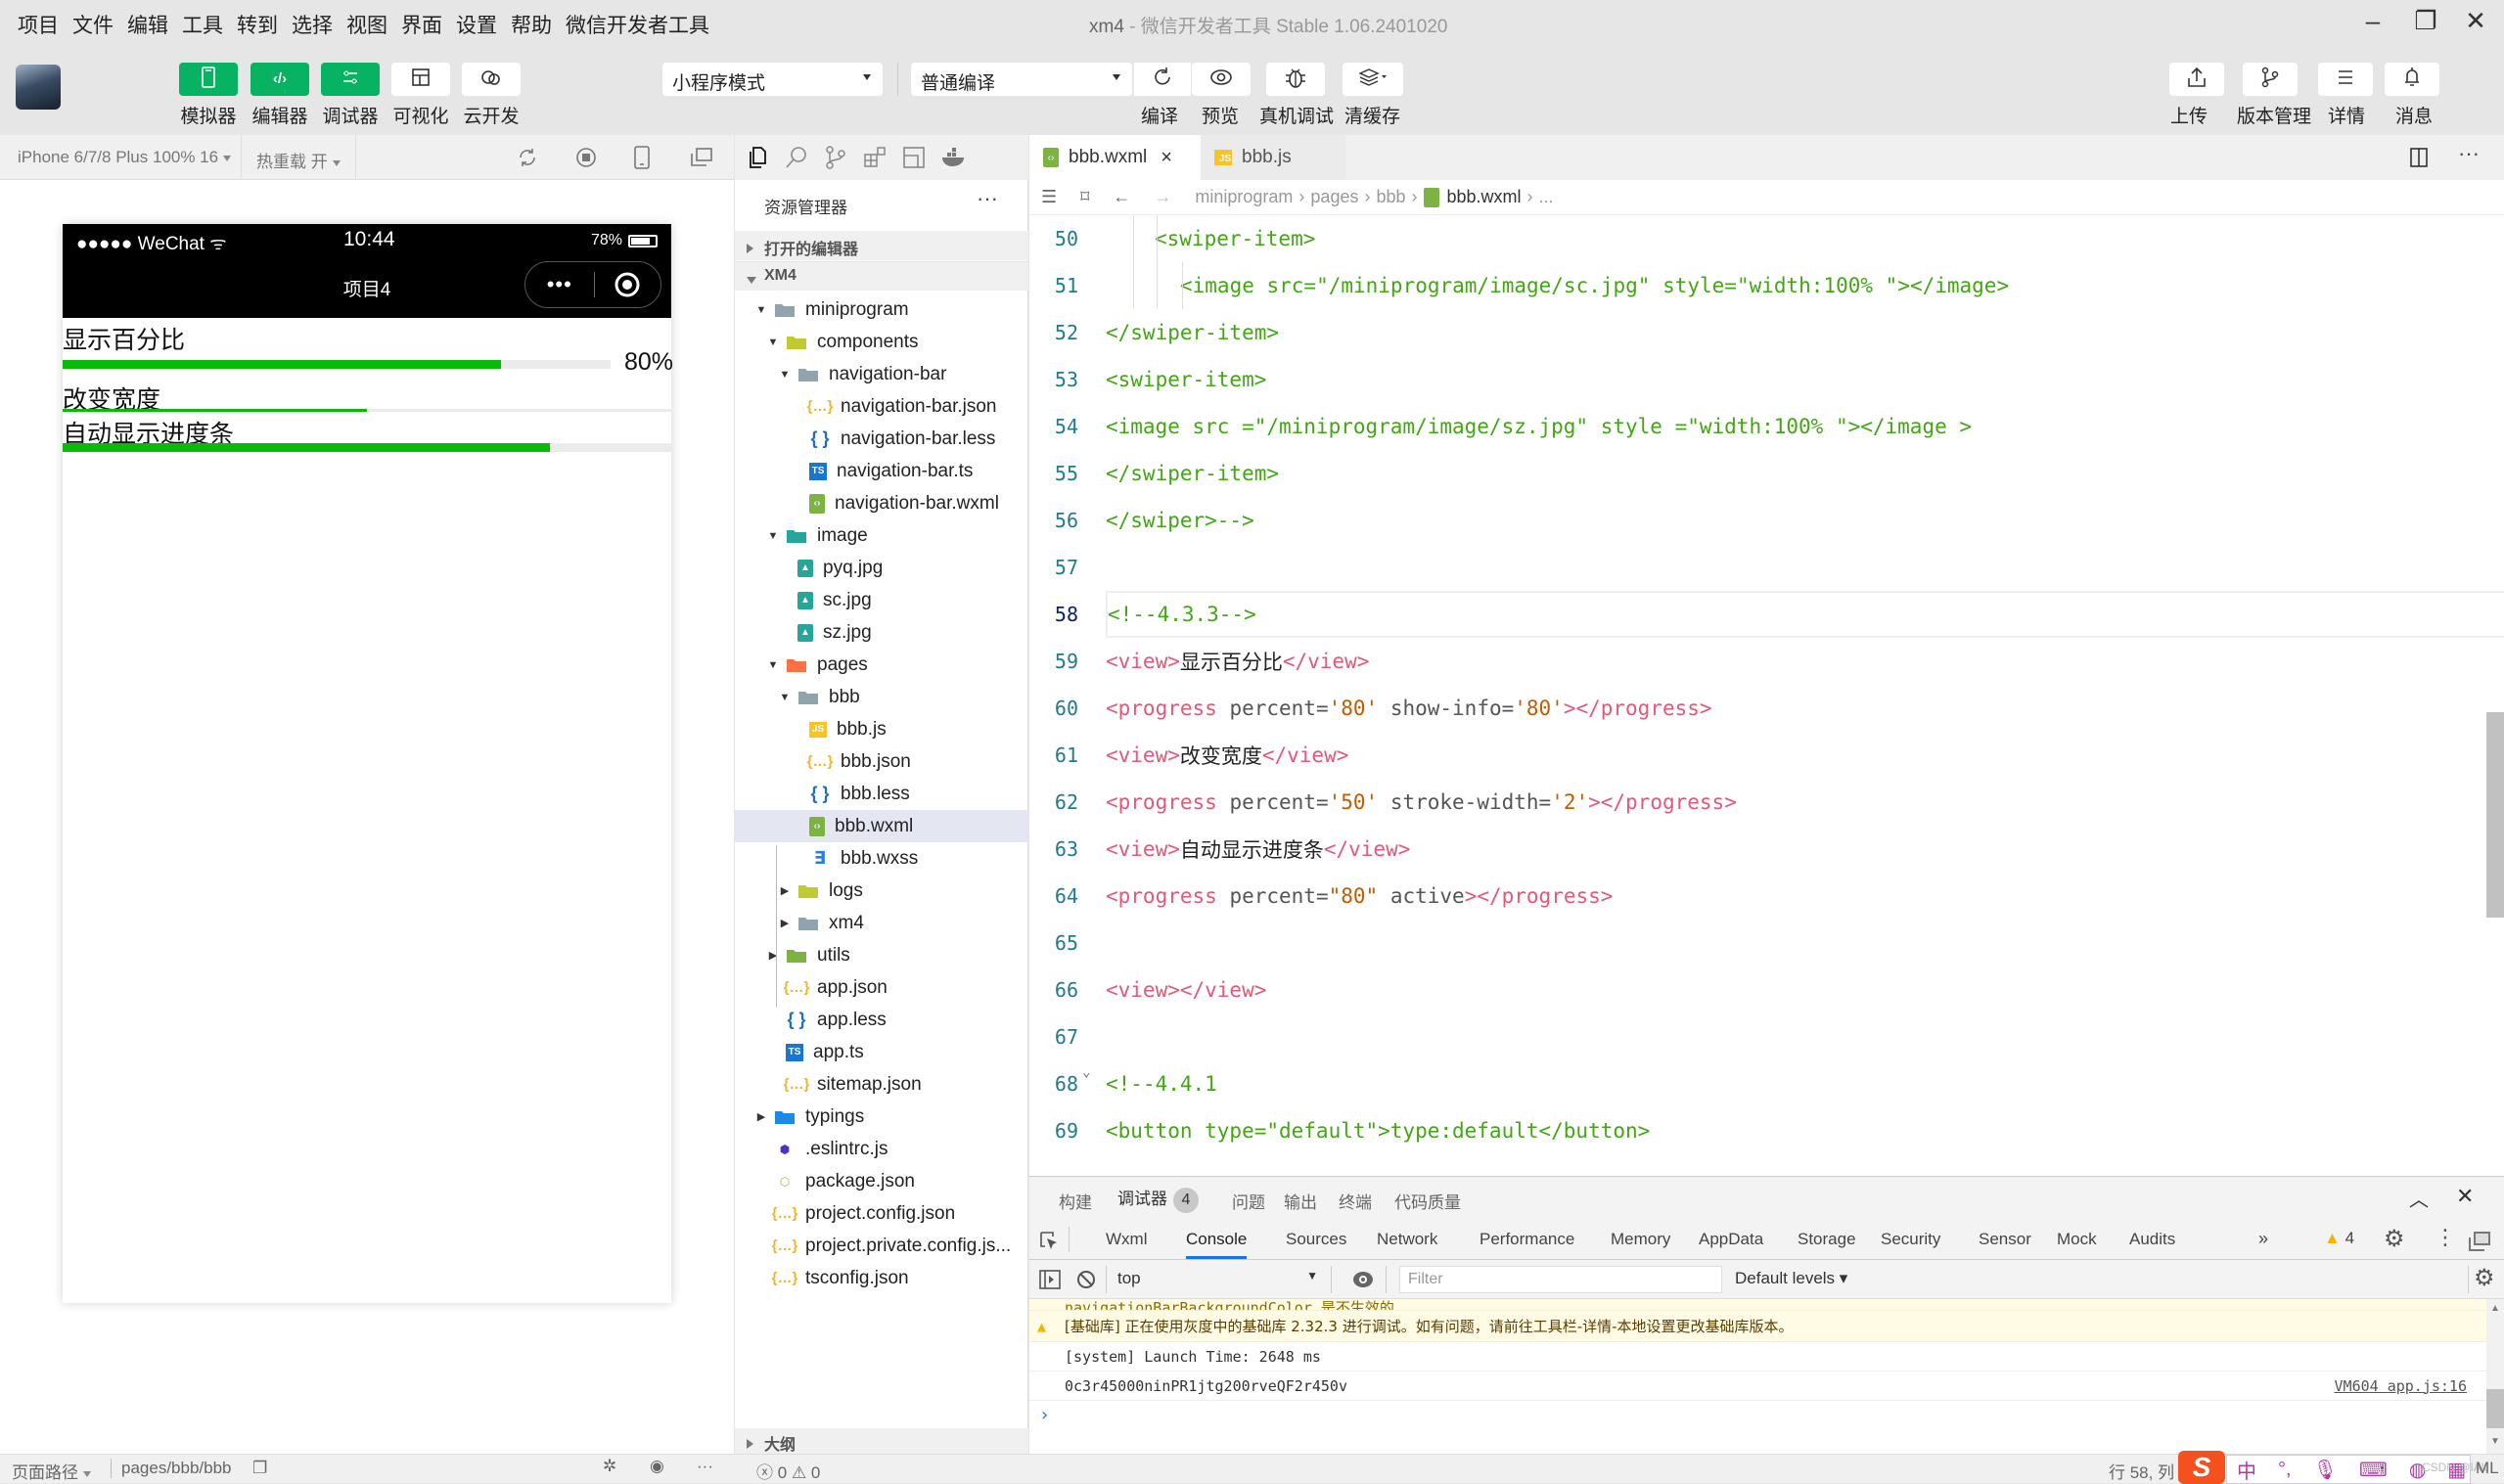 This screenshot has width=2504, height=1484. I want to click on breadcrumb-item: bbb, so click(1390, 197).